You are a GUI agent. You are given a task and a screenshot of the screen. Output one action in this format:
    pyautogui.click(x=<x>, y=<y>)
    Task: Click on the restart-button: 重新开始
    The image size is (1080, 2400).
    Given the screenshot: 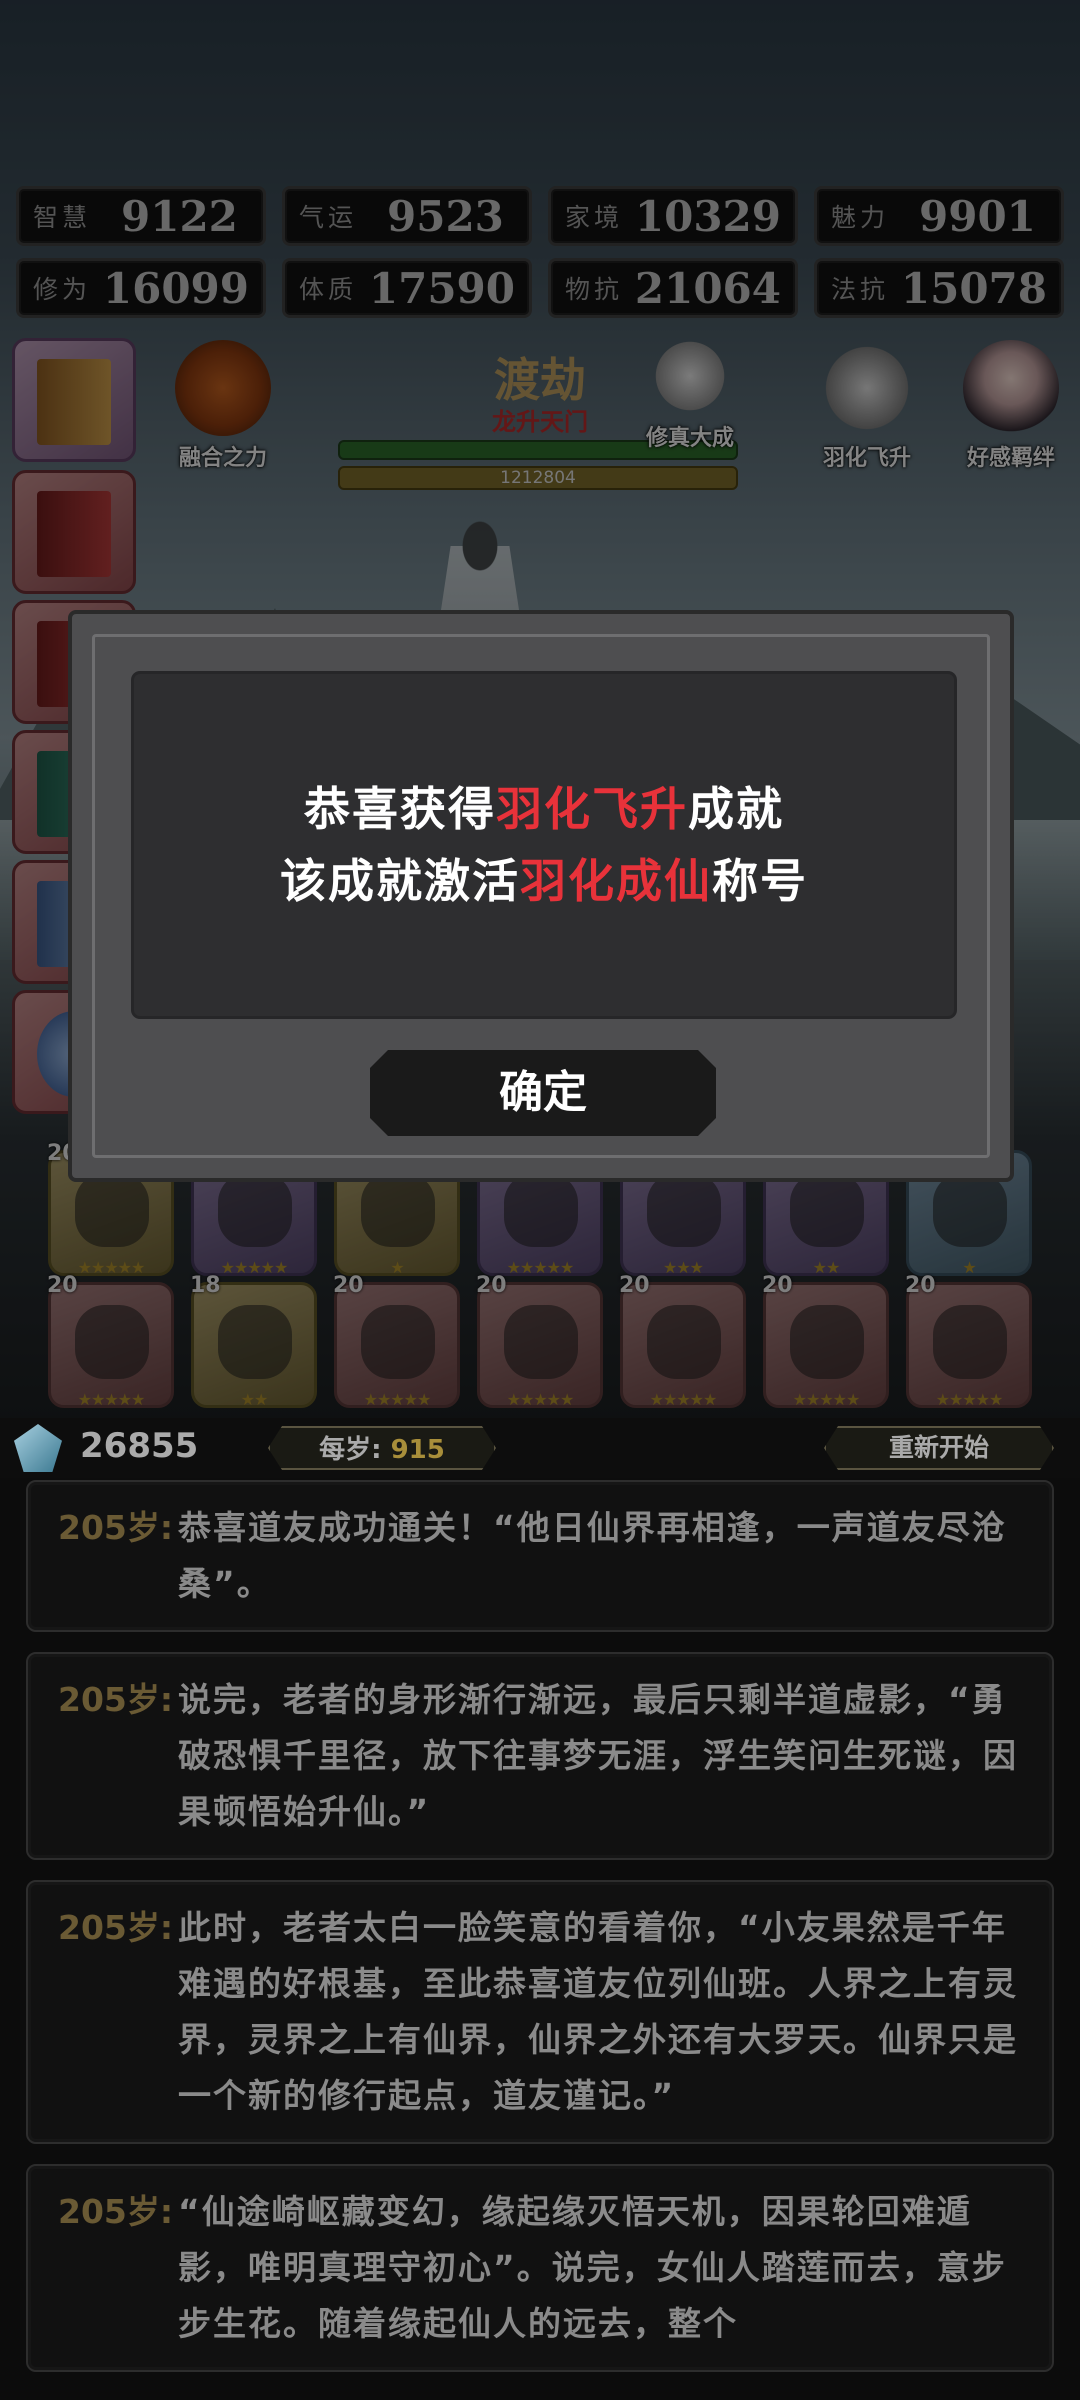 What is the action you would take?
    pyautogui.click(x=939, y=1448)
    